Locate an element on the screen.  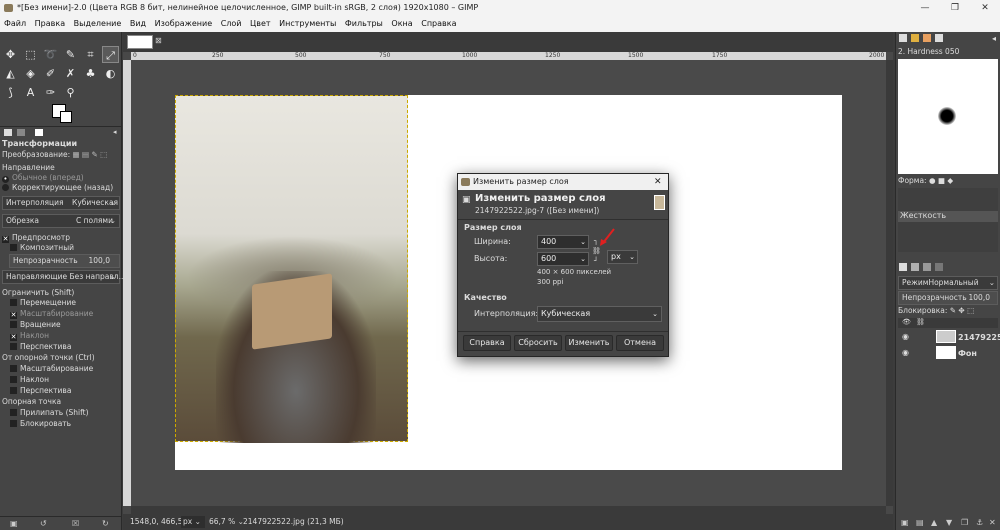
zoom-select: 66,7 % ⌄ is located at coordinates (226, 522).